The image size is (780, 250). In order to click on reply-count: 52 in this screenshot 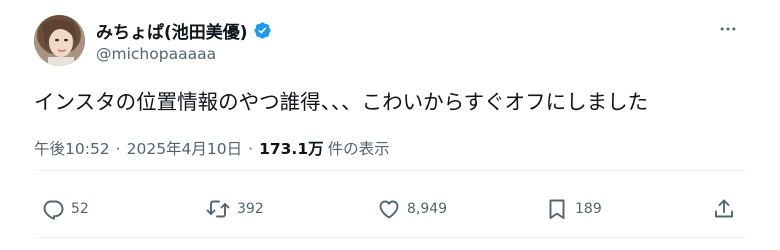, I will do `click(80, 209)`.